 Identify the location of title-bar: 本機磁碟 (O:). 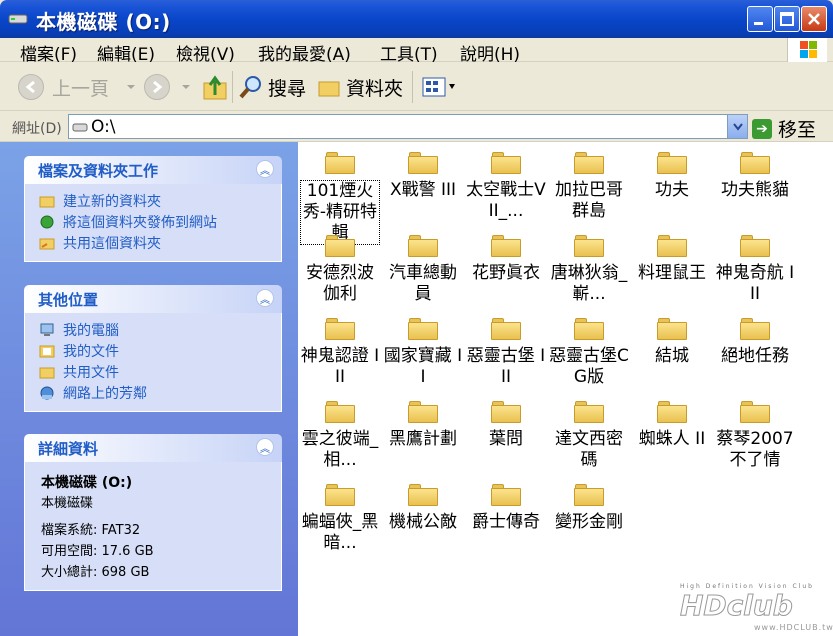
(416, 19).